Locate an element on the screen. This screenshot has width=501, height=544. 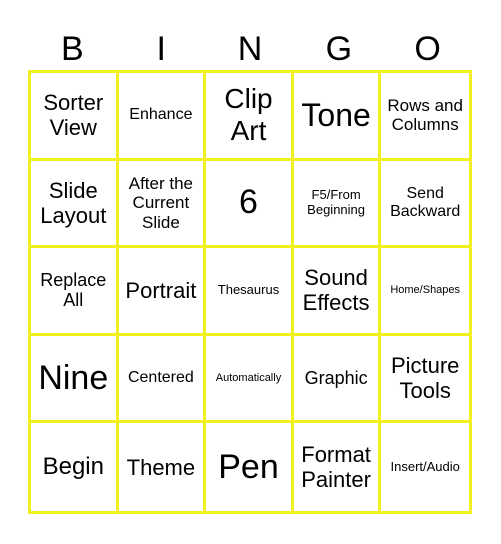
header-letter-n: N is located at coordinates (250, 49).